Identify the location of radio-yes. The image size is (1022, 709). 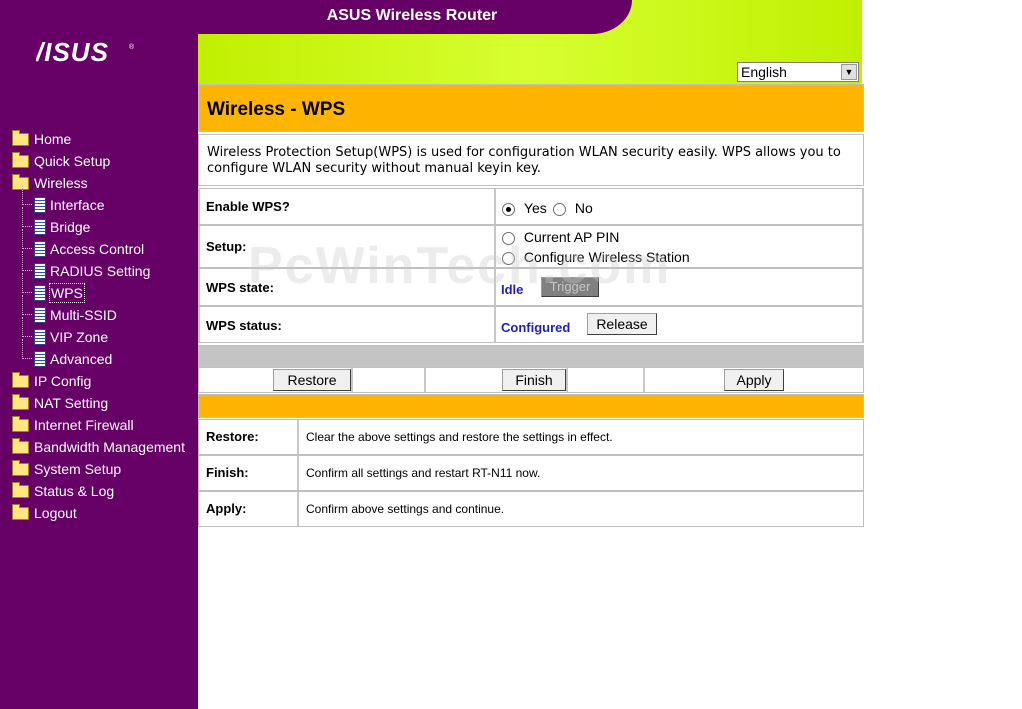
(508, 209).